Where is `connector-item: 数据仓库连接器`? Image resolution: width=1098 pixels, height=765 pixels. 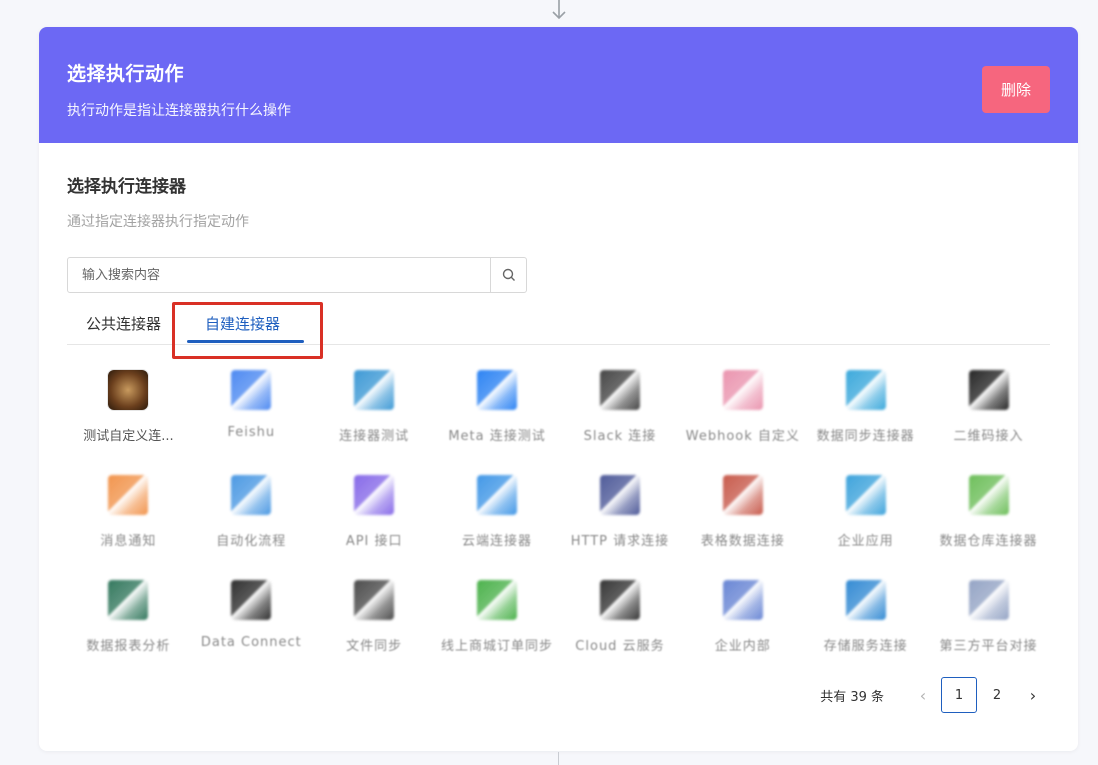 connector-item: 数据仓库连接器 is located at coordinates (988, 519).